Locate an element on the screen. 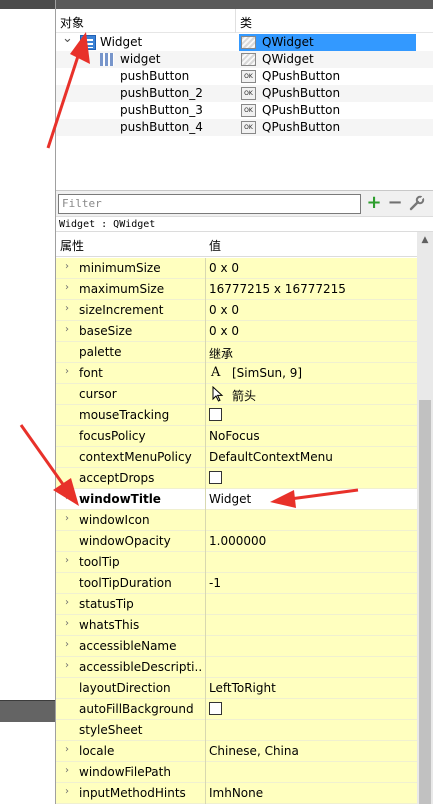 This screenshot has width=433, height=804. property-value: Chinese, China is located at coordinates (254, 751).